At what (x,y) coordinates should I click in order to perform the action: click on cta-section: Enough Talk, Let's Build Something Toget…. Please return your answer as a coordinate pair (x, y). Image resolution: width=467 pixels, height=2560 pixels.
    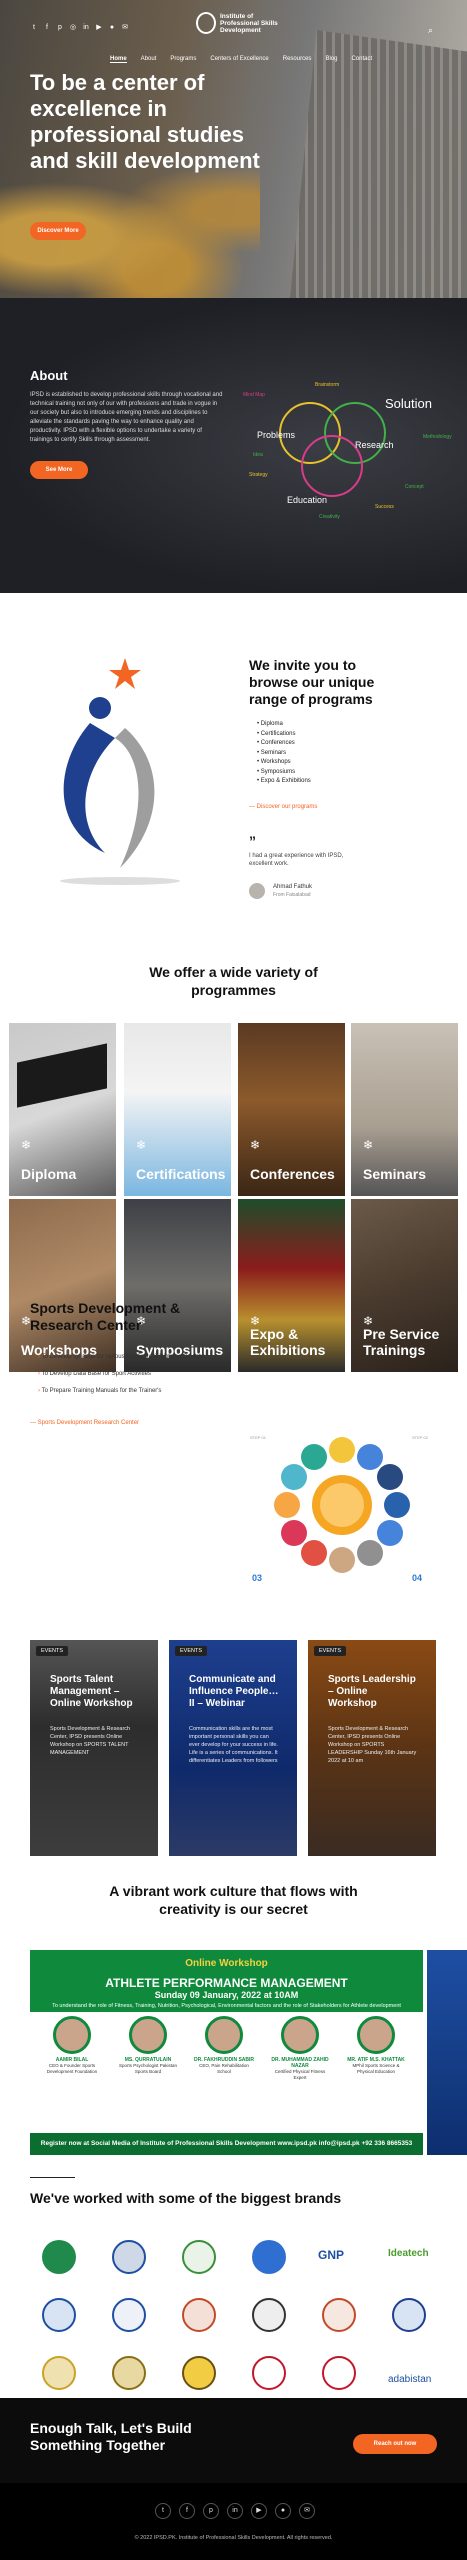
    Looking at the image, I should click on (233, 2440).